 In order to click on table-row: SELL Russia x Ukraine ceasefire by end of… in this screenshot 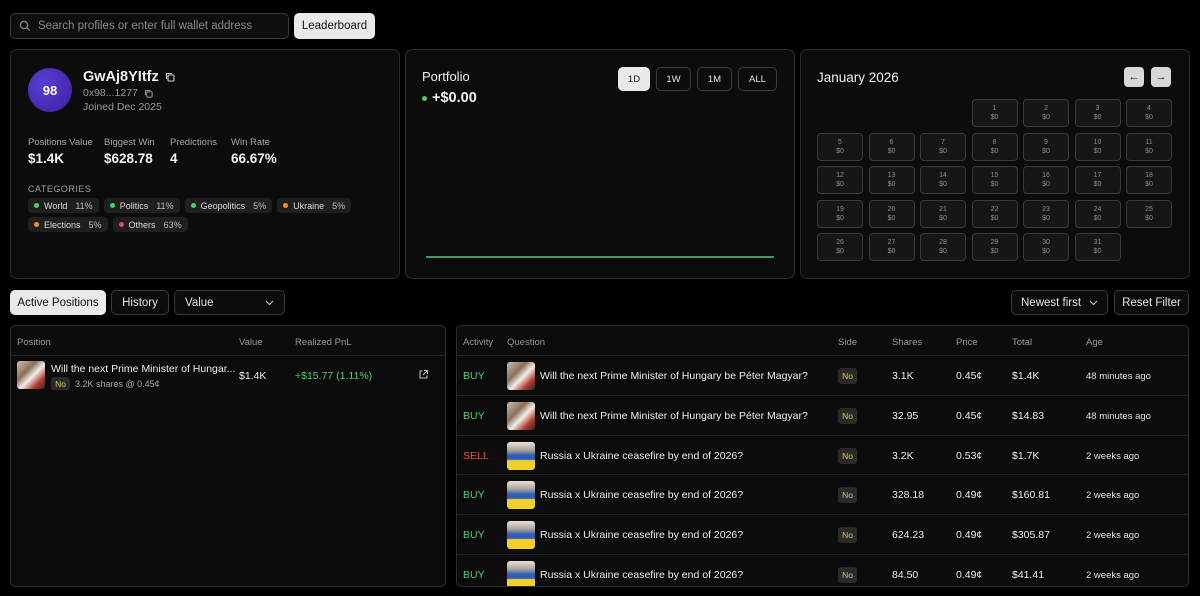, I will do `click(822, 456)`.